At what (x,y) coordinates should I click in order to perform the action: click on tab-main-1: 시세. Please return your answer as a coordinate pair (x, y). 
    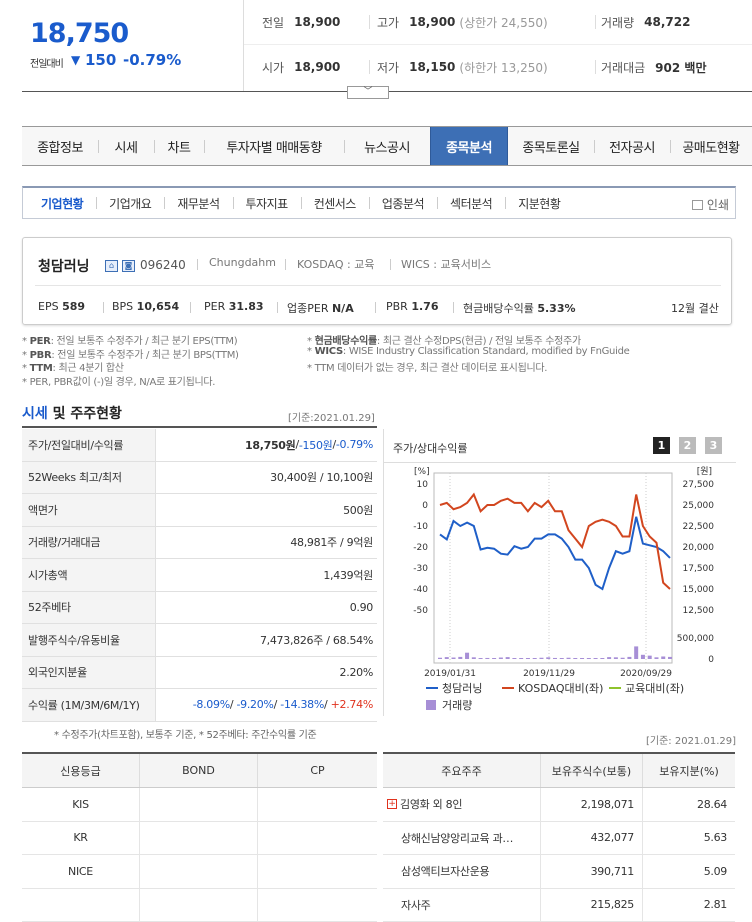
    Looking at the image, I should click on (126, 146).